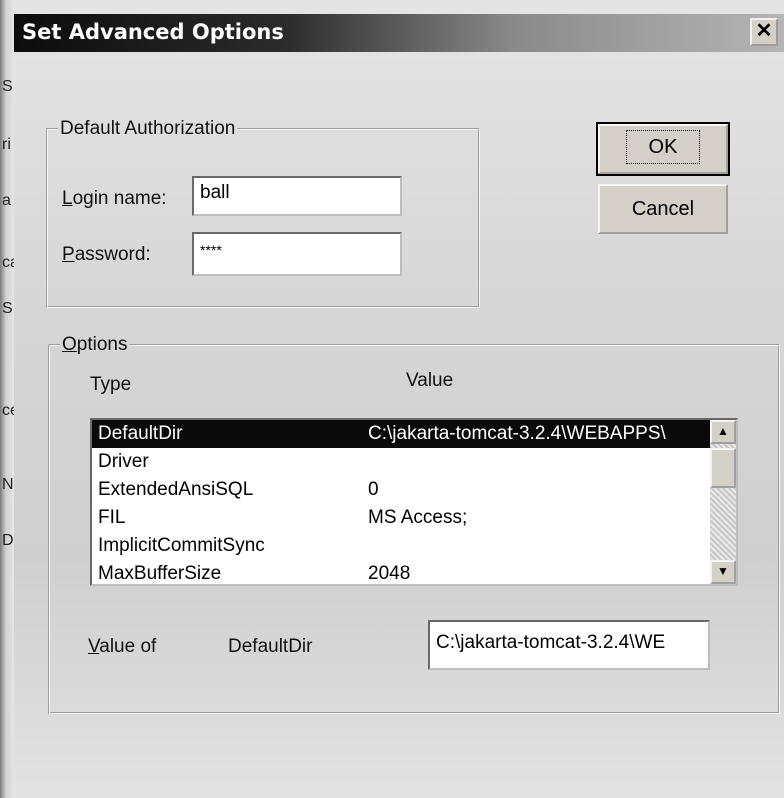 Image resolution: width=784 pixels, height=798 pixels. I want to click on cancel-button-label: Cancel, so click(663, 209).